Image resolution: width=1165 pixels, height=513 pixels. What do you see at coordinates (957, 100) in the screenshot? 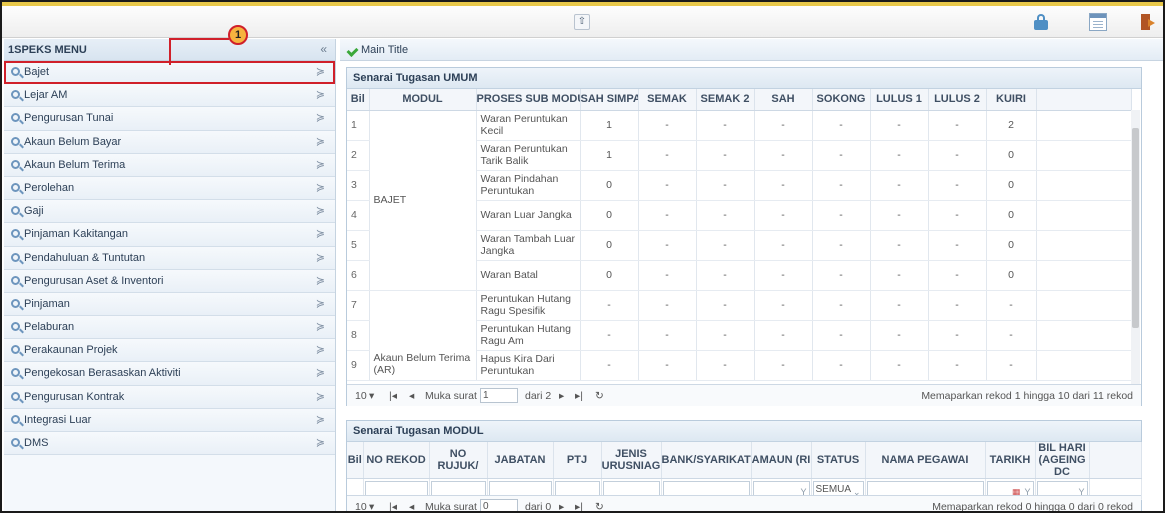
I see `column-header: LULUS 2` at bounding box center [957, 100].